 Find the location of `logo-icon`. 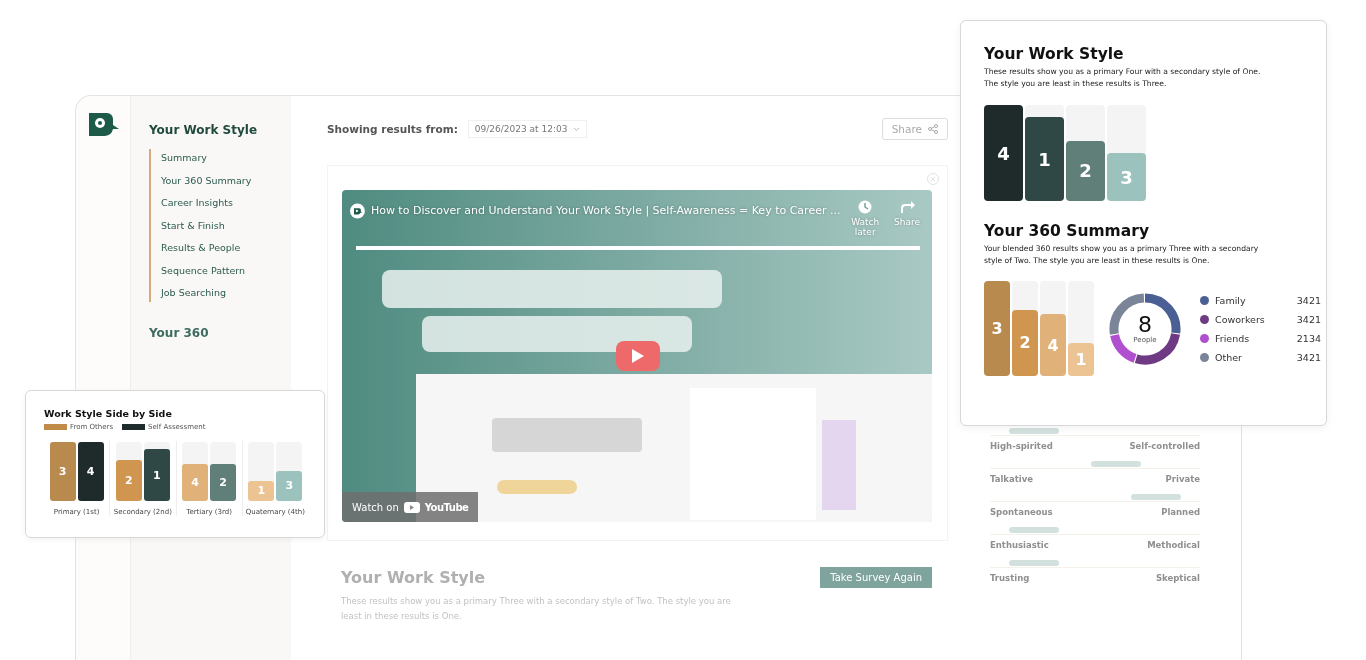

logo-icon is located at coordinates (103, 124).